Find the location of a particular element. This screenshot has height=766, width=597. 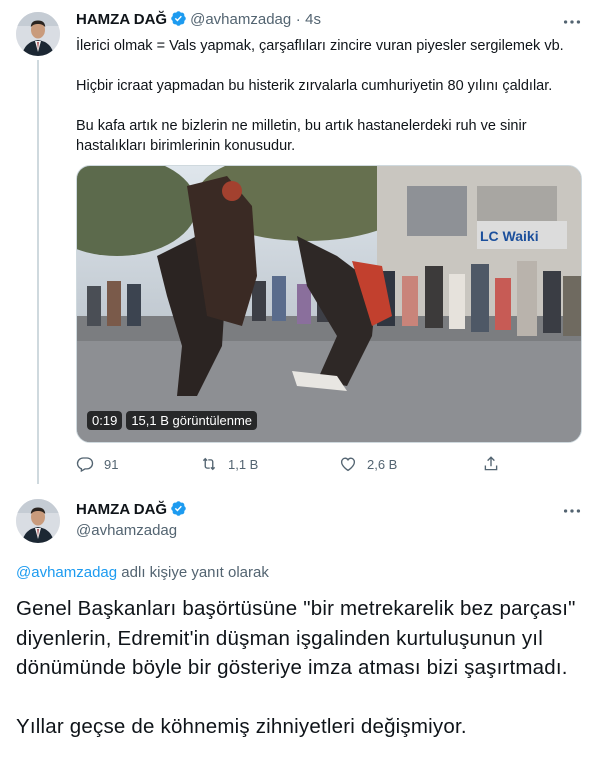

author-avatar is located at coordinates (38, 34).